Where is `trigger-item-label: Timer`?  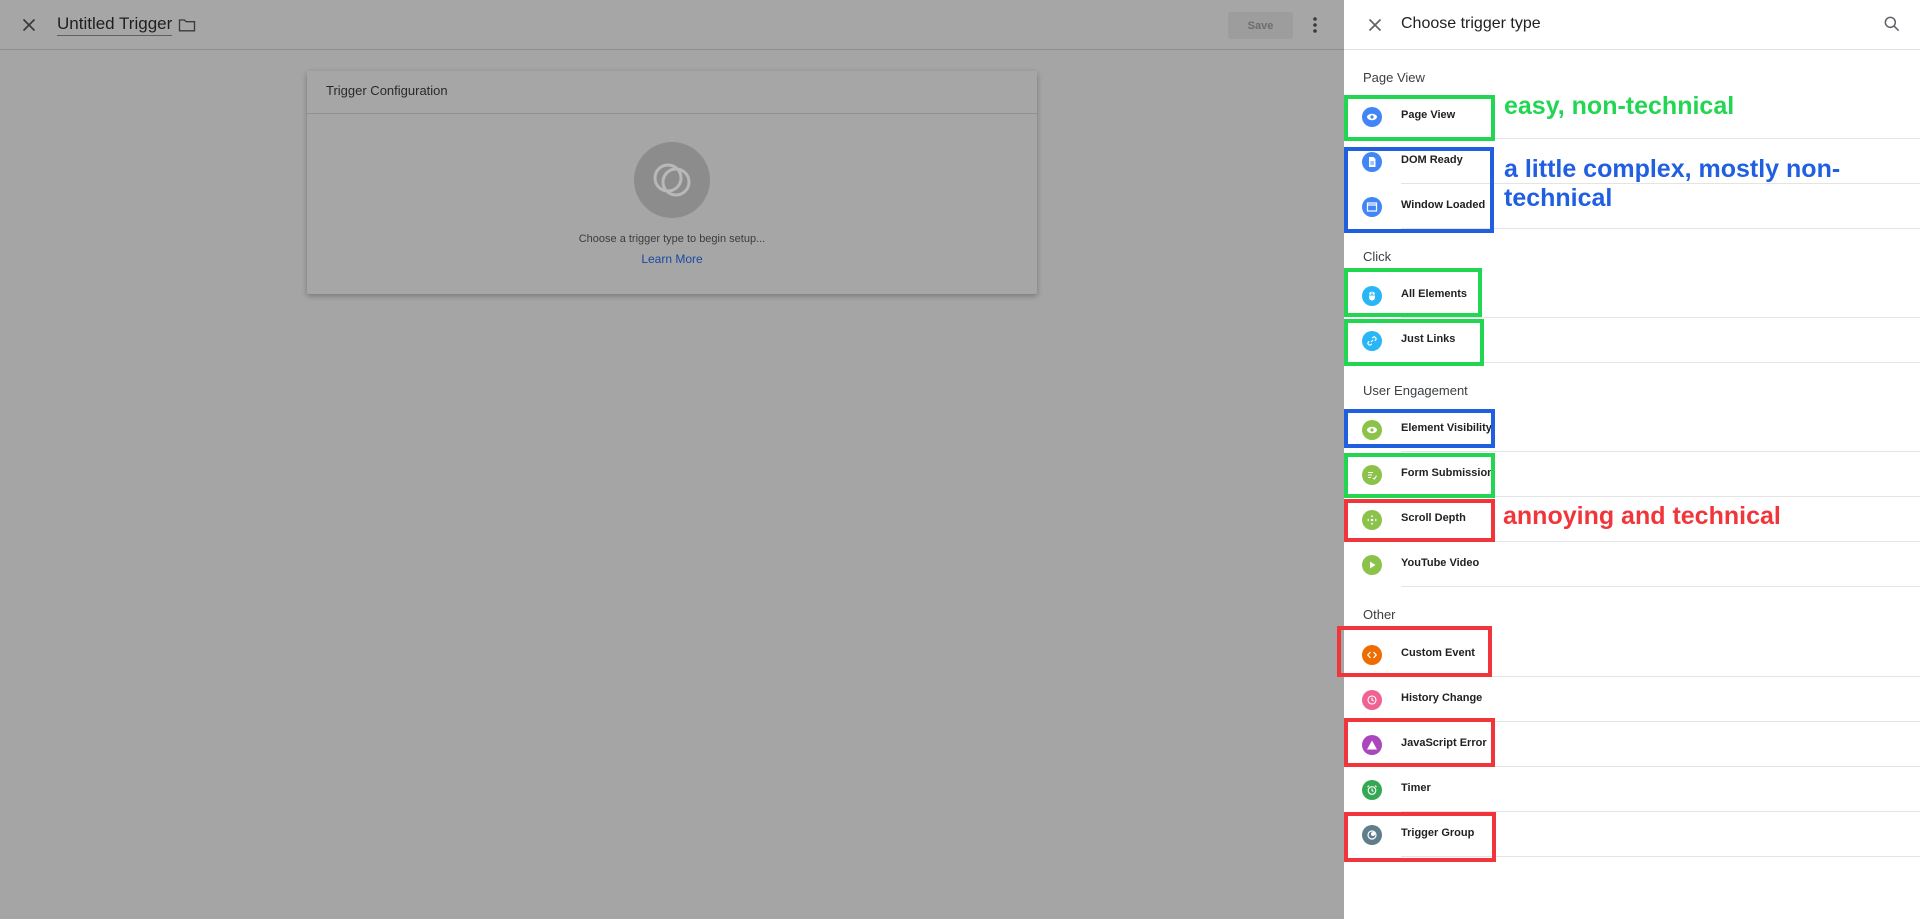 trigger-item-label: Timer is located at coordinates (1416, 788).